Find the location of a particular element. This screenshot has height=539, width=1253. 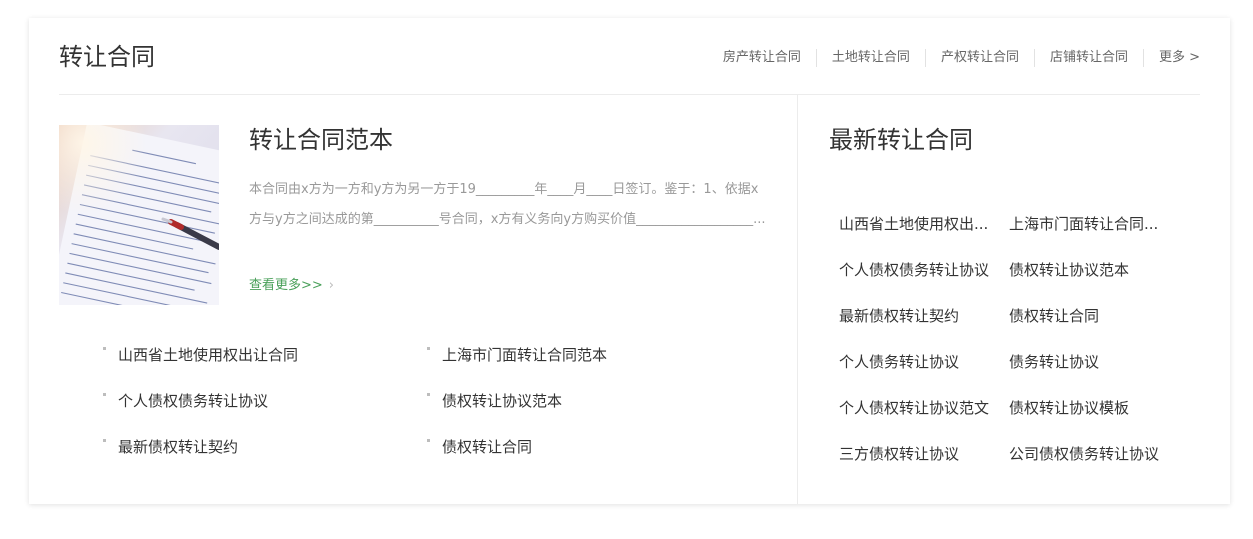

contract-document-image is located at coordinates (139, 215).